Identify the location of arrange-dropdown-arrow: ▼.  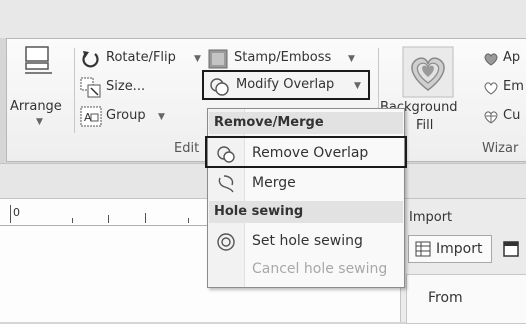
(39, 122).